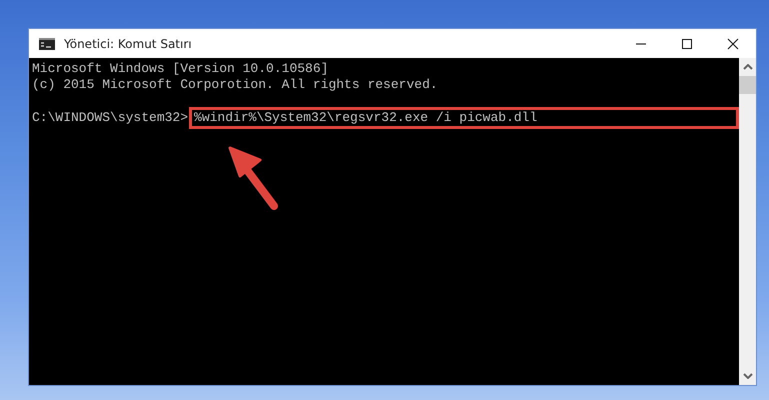 The width and height of the screenshot is (769, 400). I want to click on console-text: Microsoft Windows [Version 10.0.10586], so click(180, 69).